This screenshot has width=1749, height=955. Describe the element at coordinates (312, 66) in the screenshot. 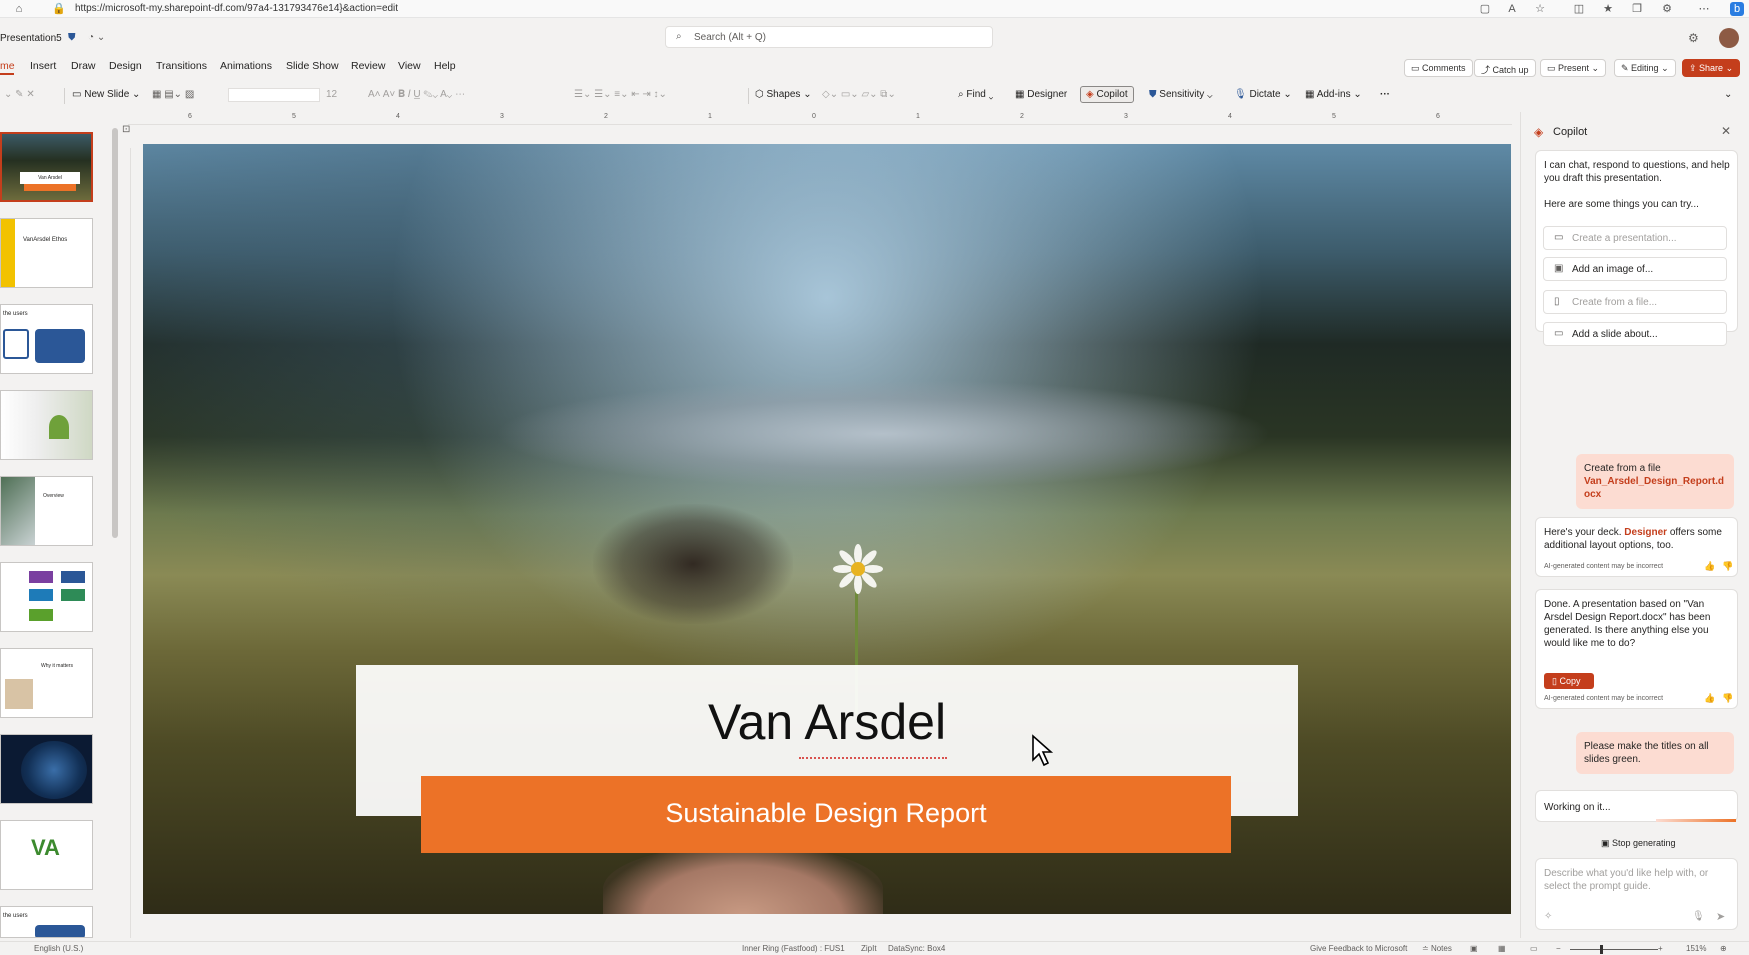

I see `tab-slide-show: Slide Show` at that location.